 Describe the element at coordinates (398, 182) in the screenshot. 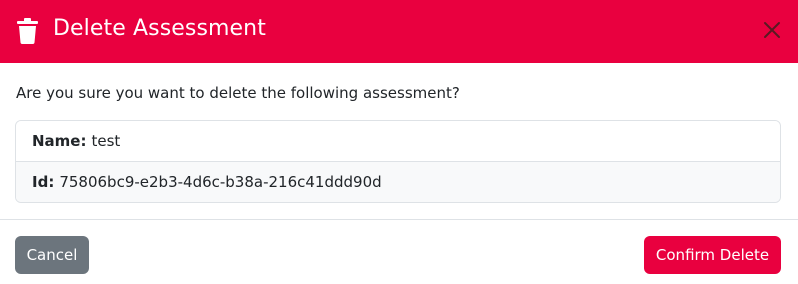

I see `detail-row-id: Id: 75806bc9-e2b3-4d6c-b38a-216c41ddd90d` at that location.